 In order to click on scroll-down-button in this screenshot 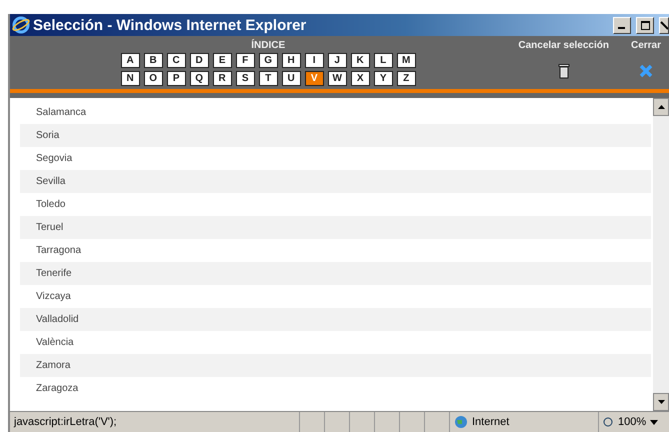, I will do `click(661, 402)`.